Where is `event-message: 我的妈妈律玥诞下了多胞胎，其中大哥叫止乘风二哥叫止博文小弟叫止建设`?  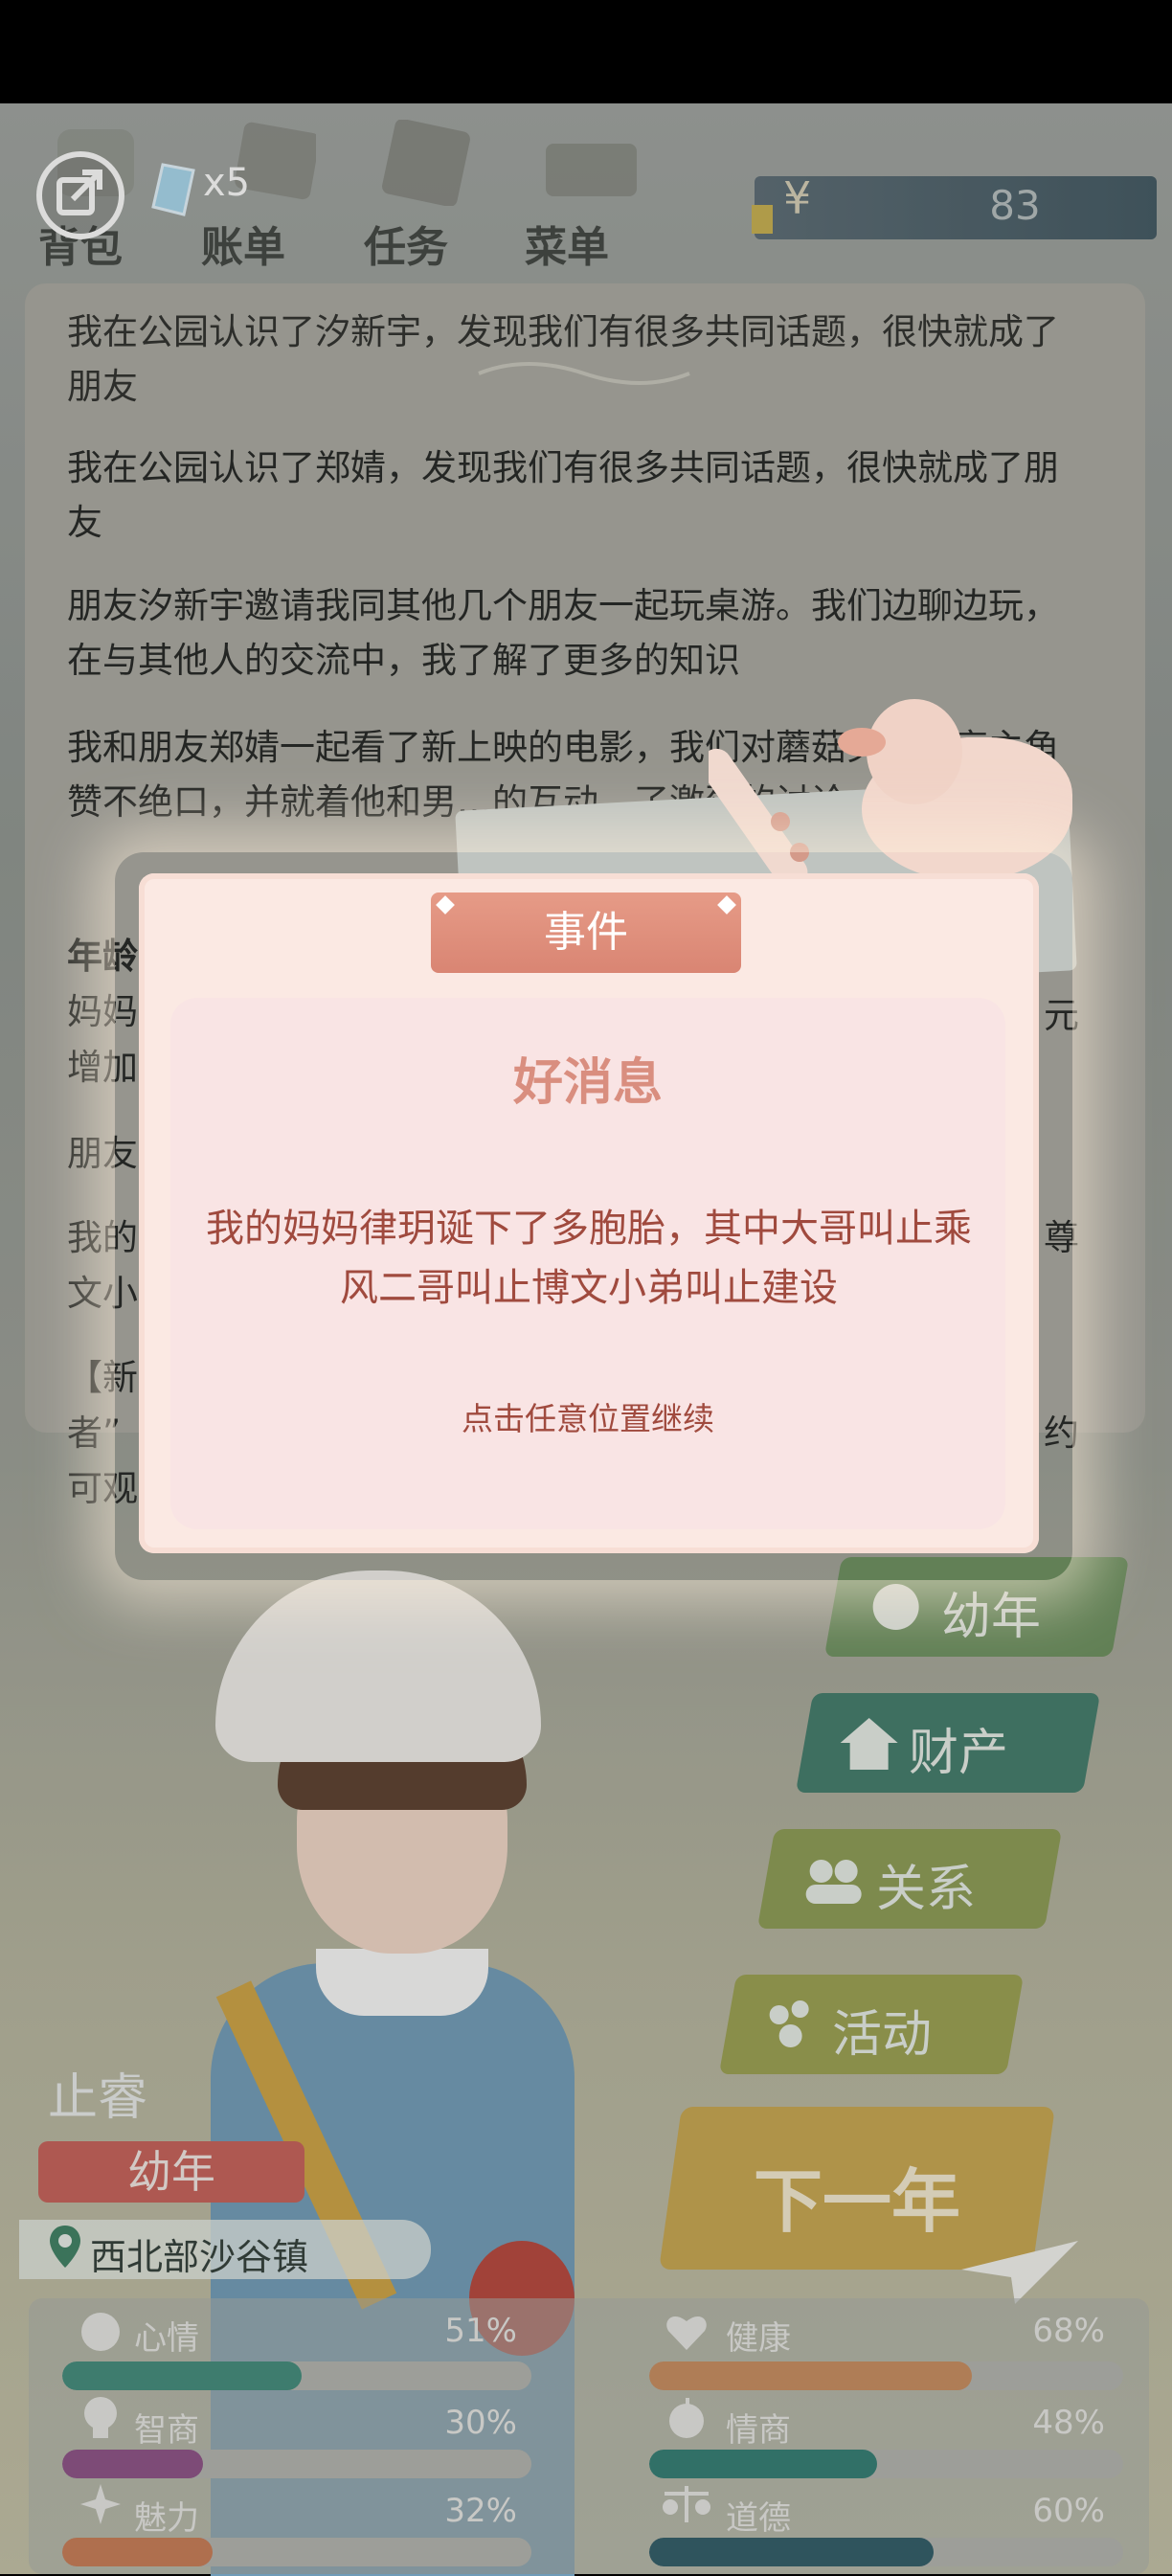
event-message: 我的妈妈律玥诞下了多胞胎，其中大哥叫止乘风二哥叫止博文小弟叫止建设 is located at coordinates (589, 1258).